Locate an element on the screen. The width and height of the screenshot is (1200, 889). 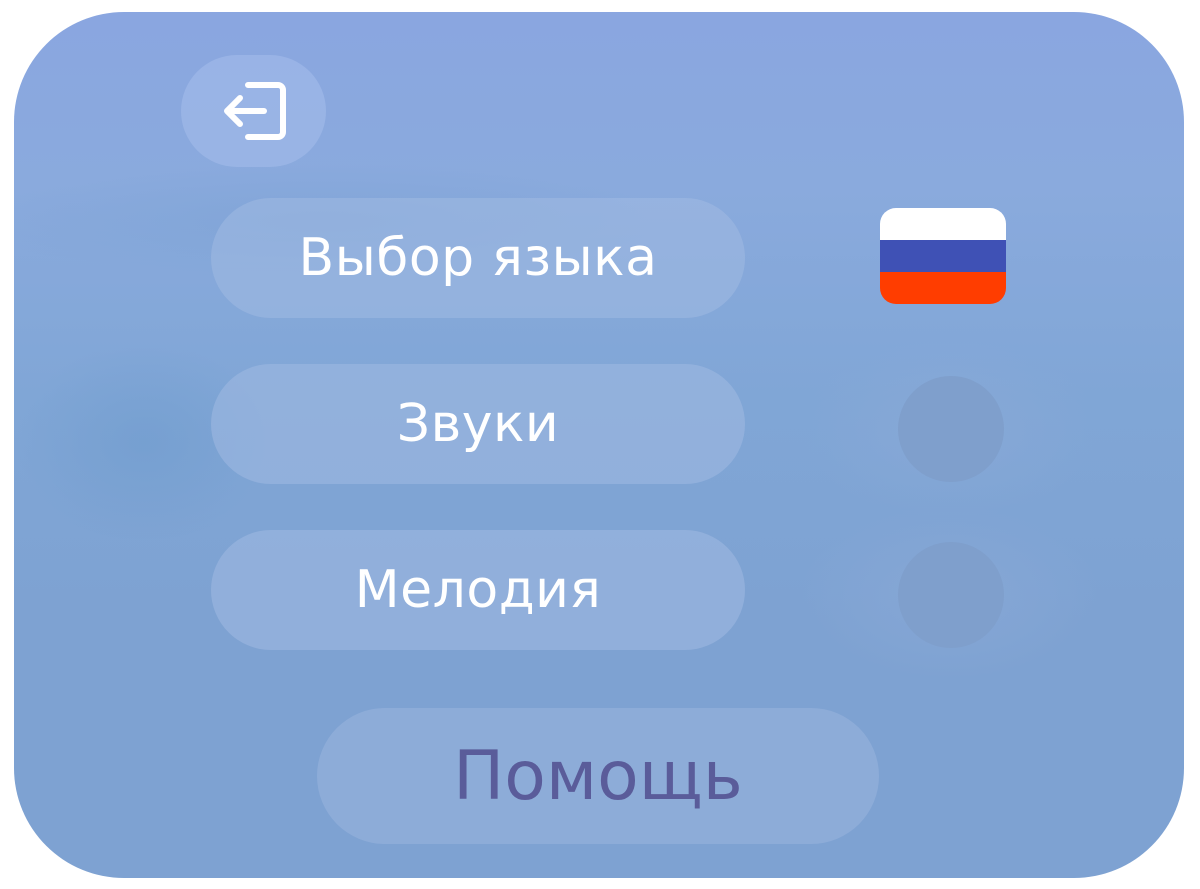
flag-stripe-white is located at coordinates (943, 224).